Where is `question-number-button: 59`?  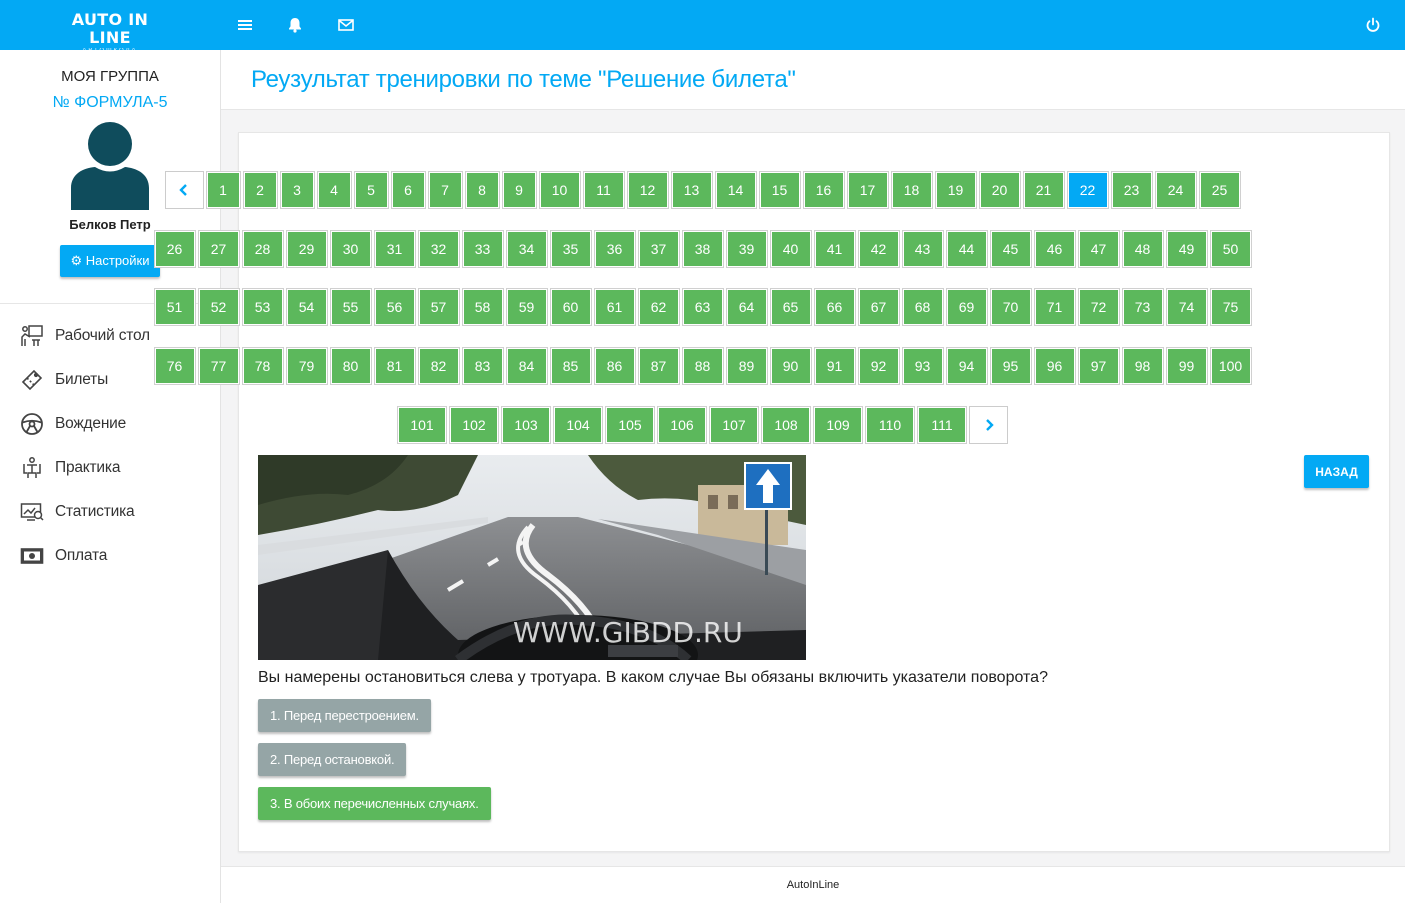
question-number-button: 59 is located at coordinates (526, 307).